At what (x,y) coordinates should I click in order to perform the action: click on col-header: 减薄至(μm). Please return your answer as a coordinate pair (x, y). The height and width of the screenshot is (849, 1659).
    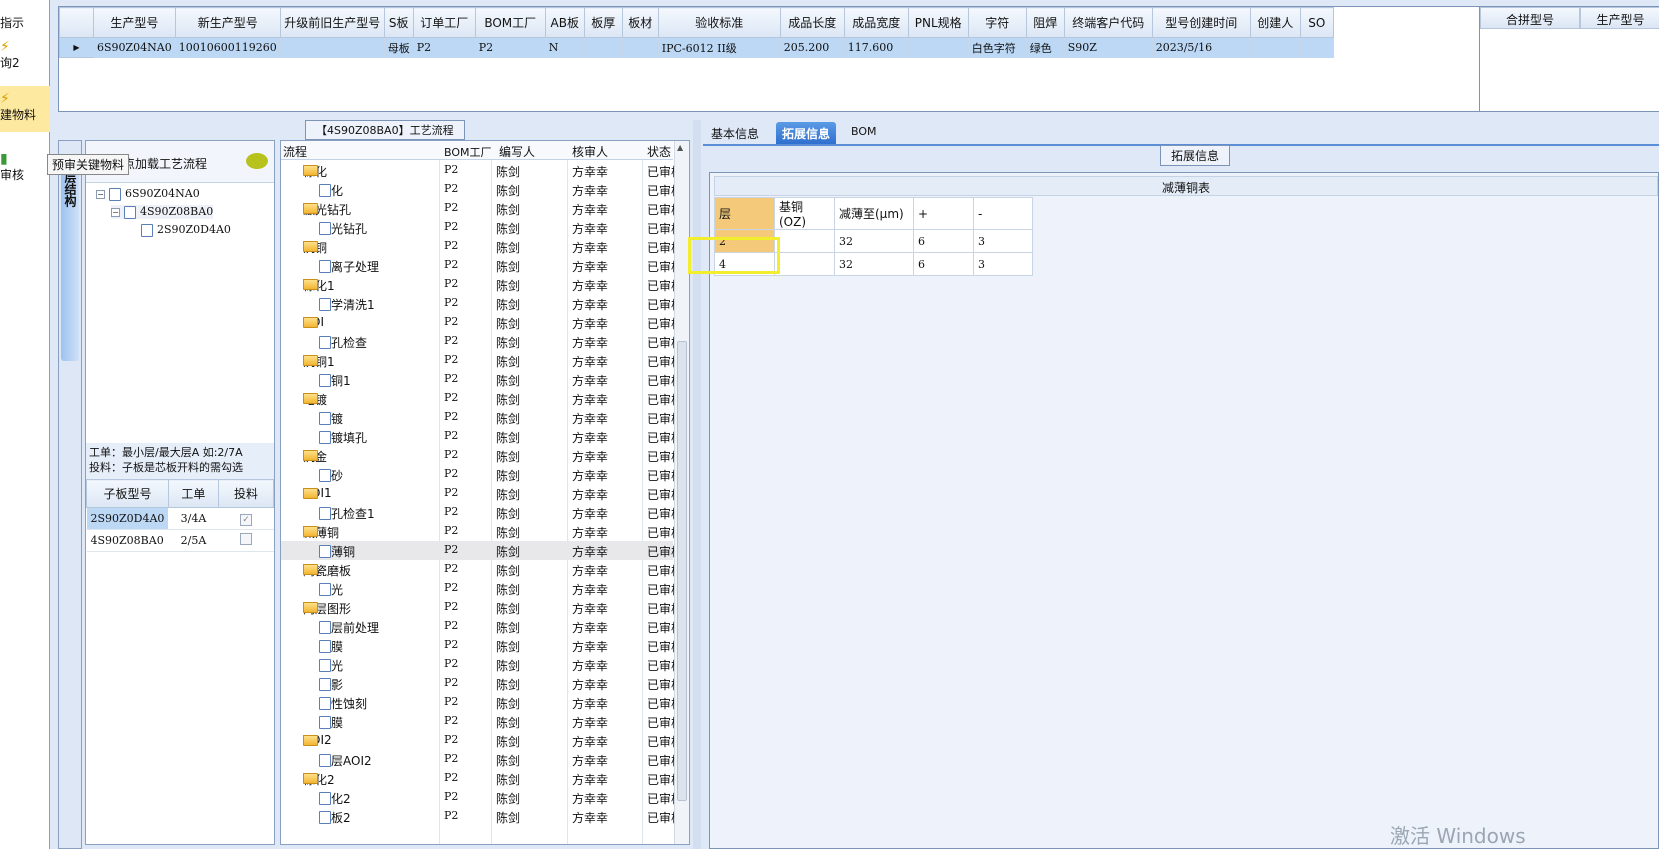
    Looking at the image, I should click on (874, 213).